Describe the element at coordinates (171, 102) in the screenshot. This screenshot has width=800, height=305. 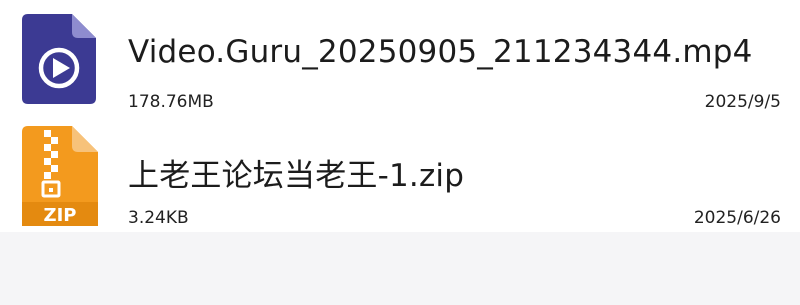
I see `file-size: 178.76MB` at that location.